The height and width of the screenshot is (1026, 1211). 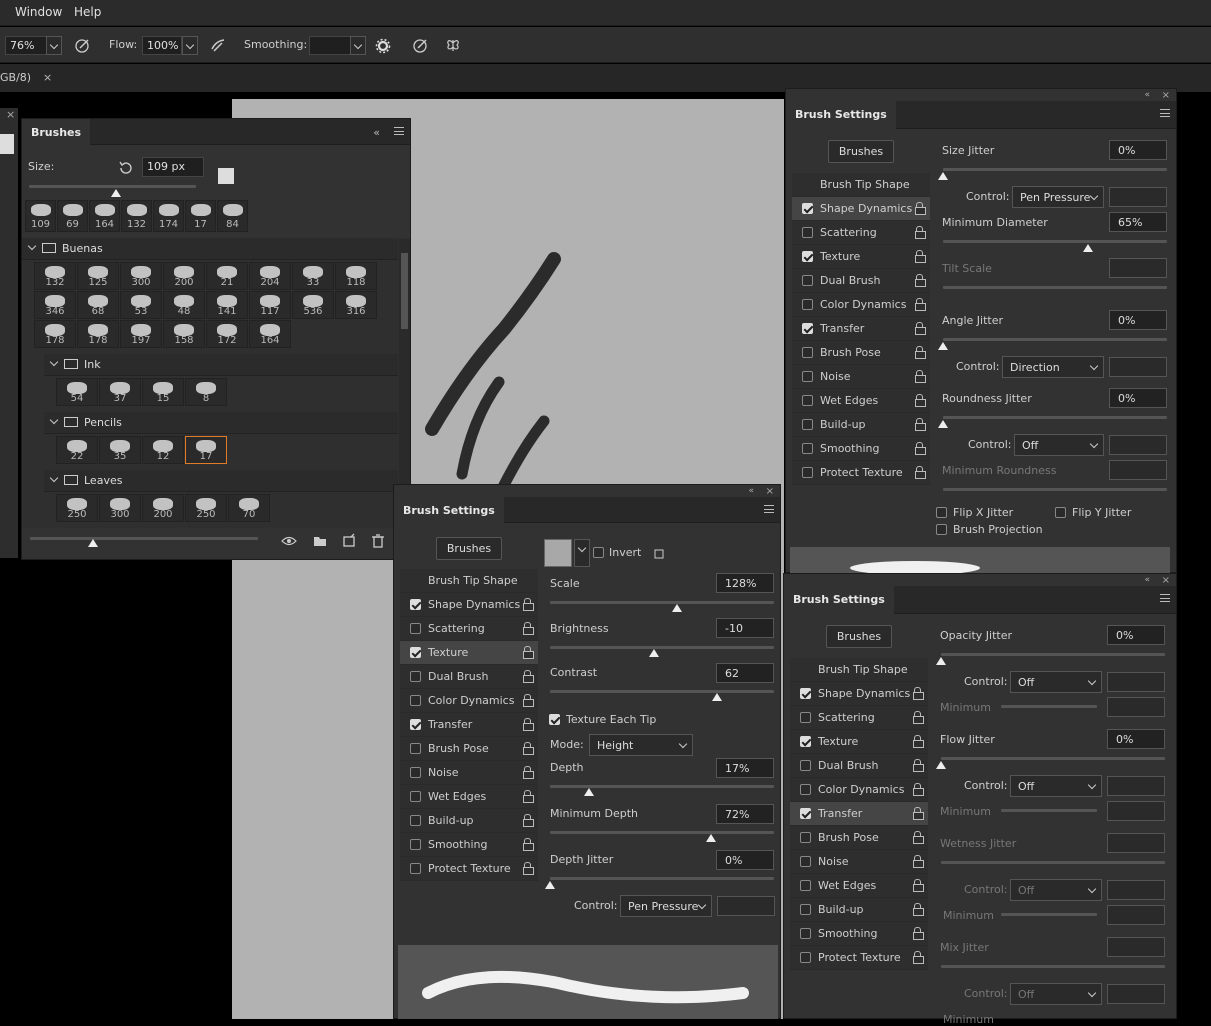 I want to click on depth-field: 17%, so click(x=745, y=768).